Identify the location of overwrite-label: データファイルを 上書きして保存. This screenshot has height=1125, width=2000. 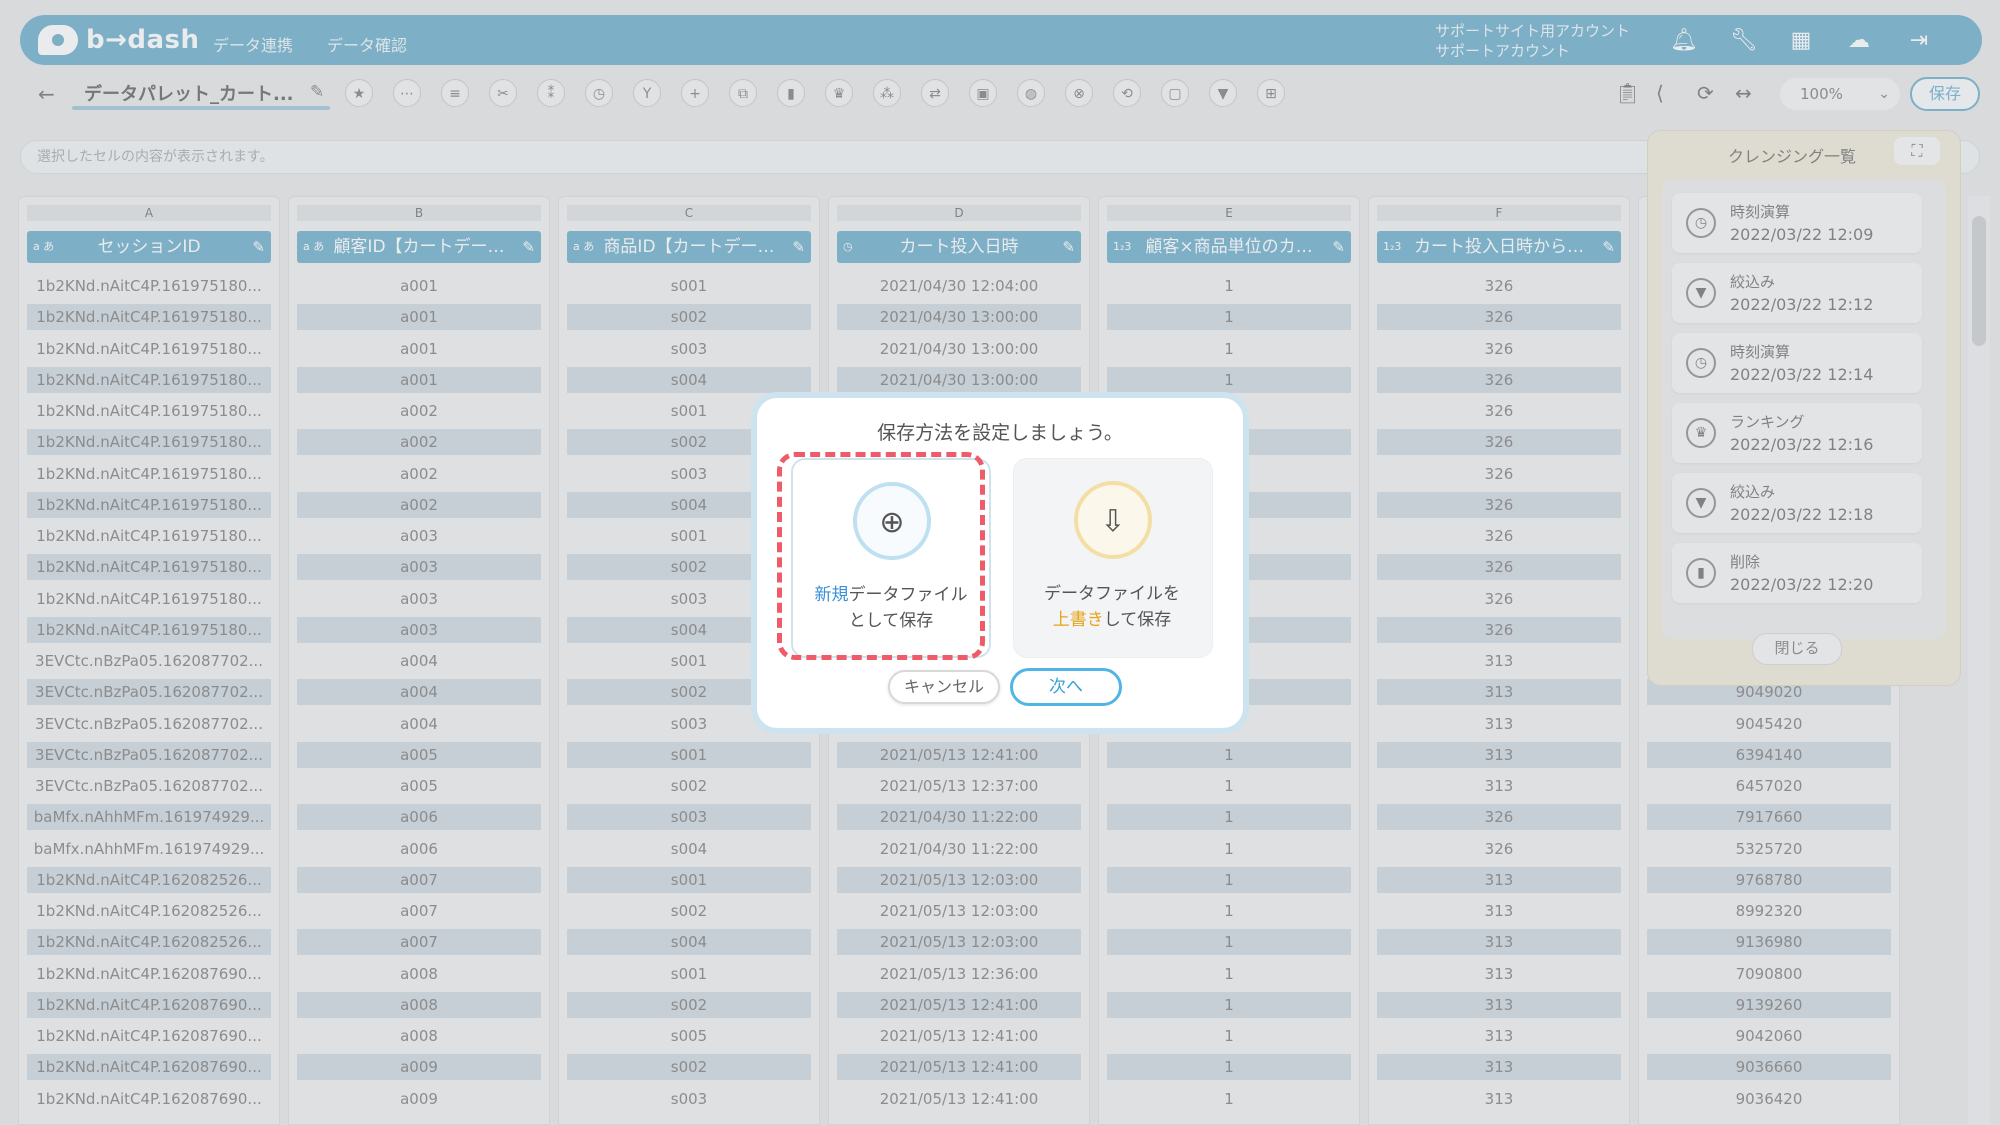
(1112, 607).